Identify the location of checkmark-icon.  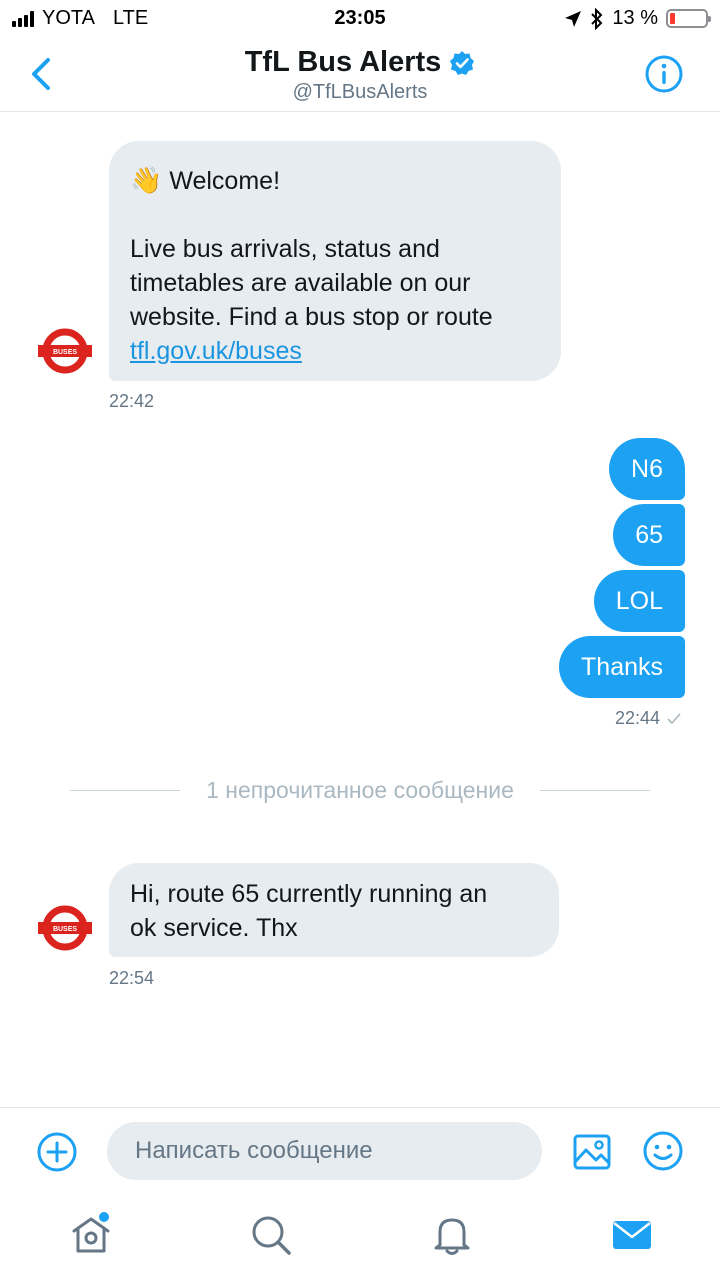
(674, 718).